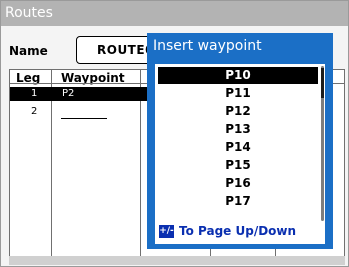  I want to click on waypoint-empty-field, so click(84, 118).